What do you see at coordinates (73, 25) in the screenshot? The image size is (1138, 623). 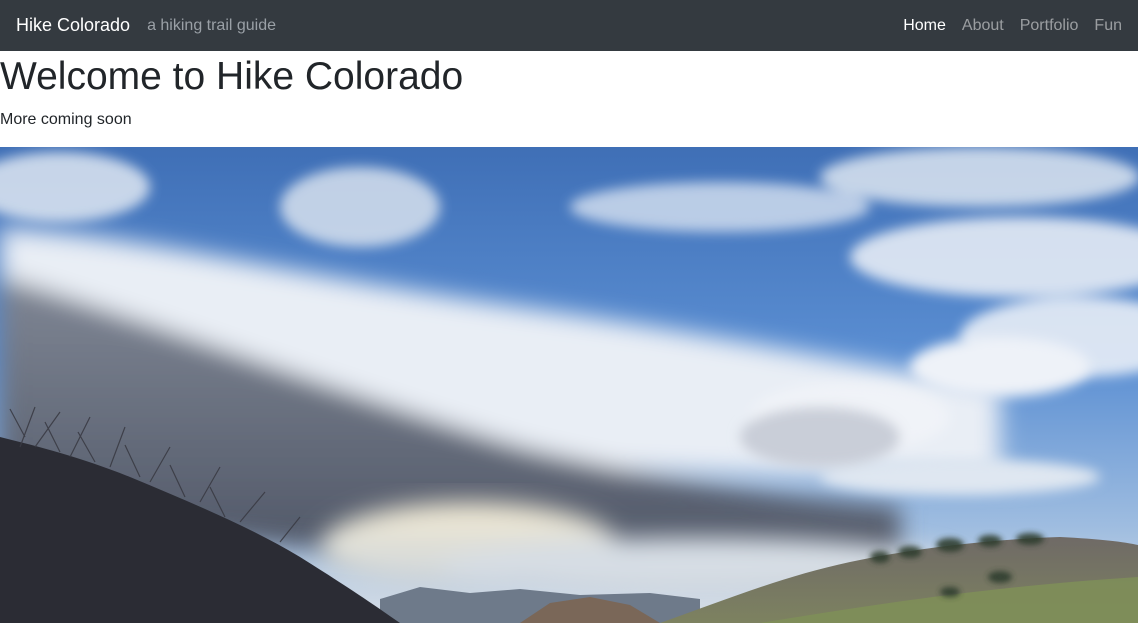 I see `brand-link: Hike Colorado` at bounding box center [73, 25].